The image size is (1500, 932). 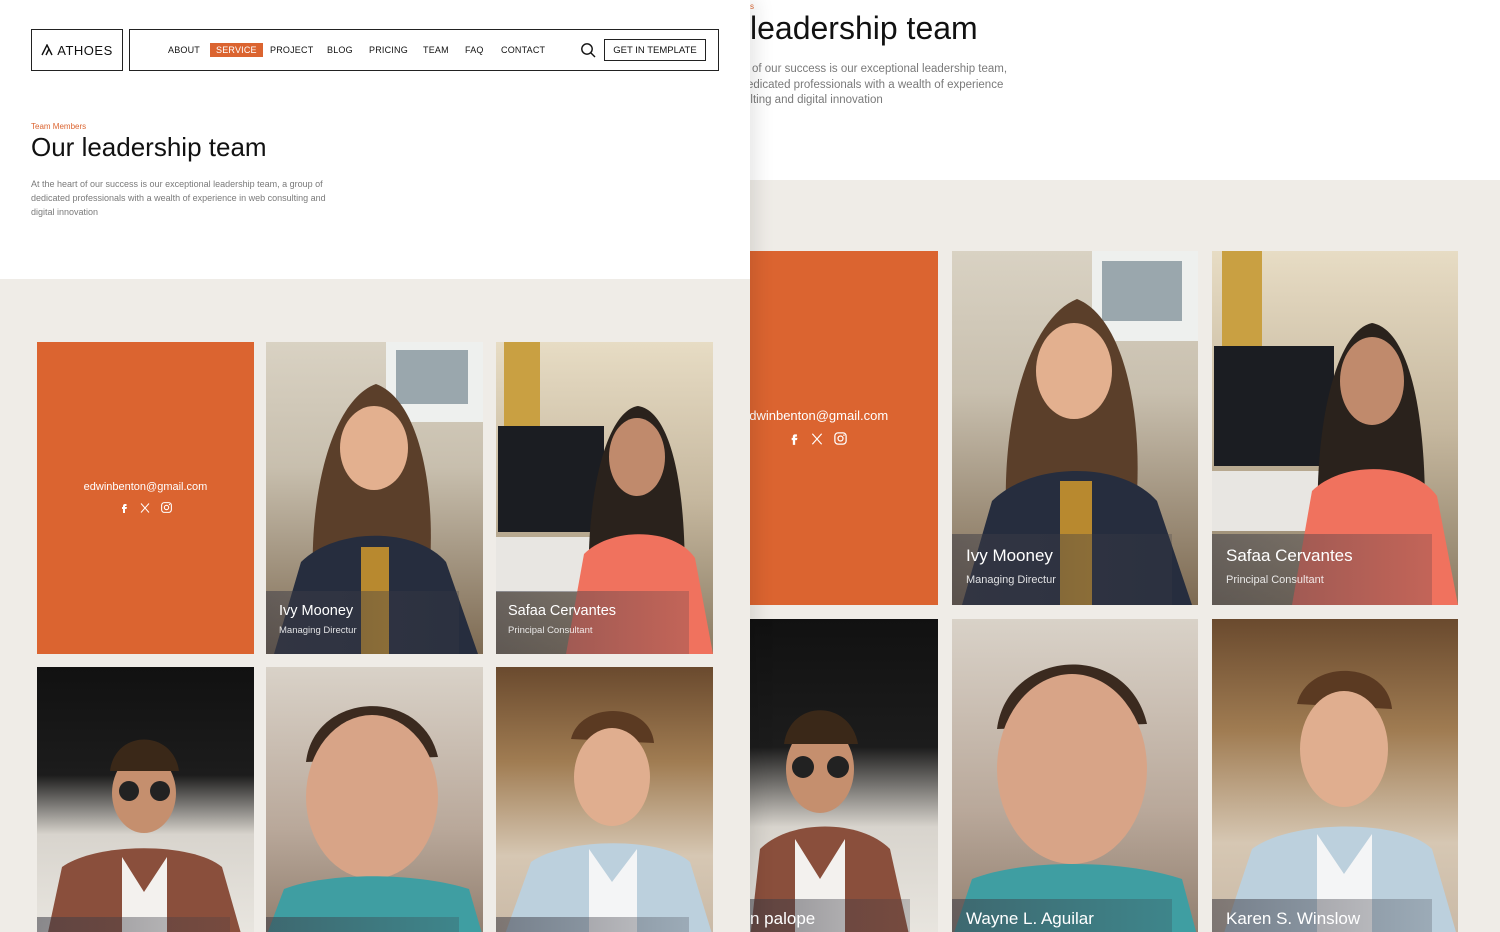 I want to click on search-icon, so click(x=588, y=50).